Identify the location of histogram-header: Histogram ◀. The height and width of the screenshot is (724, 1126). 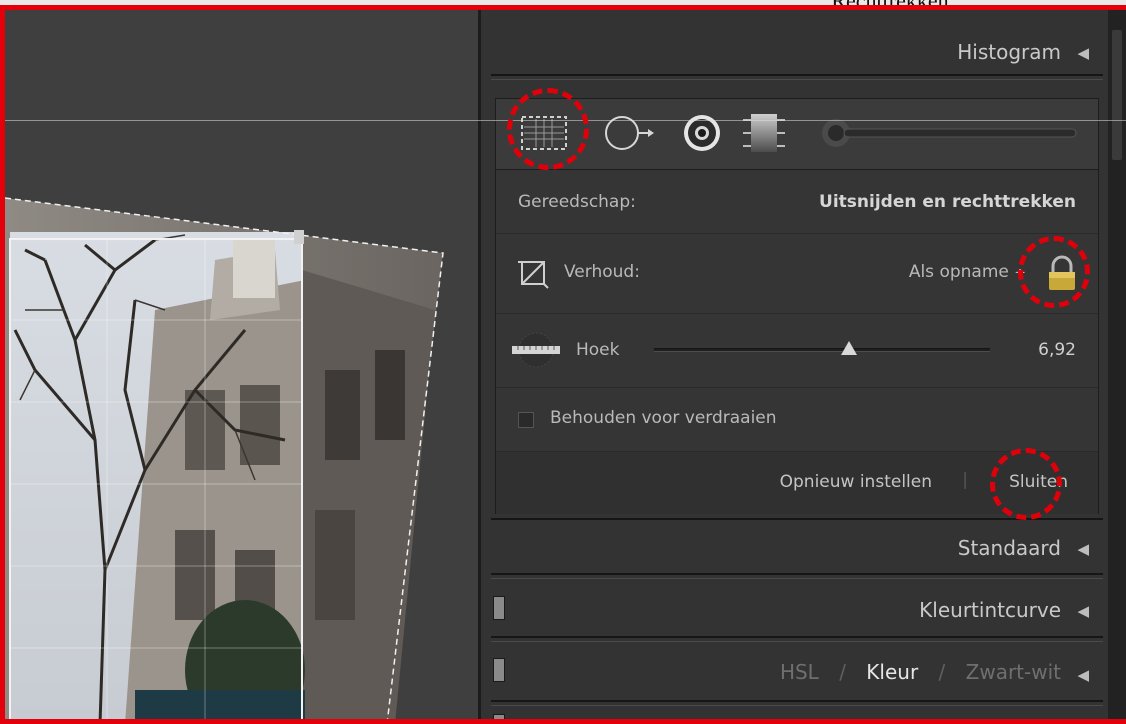
(796, 52).